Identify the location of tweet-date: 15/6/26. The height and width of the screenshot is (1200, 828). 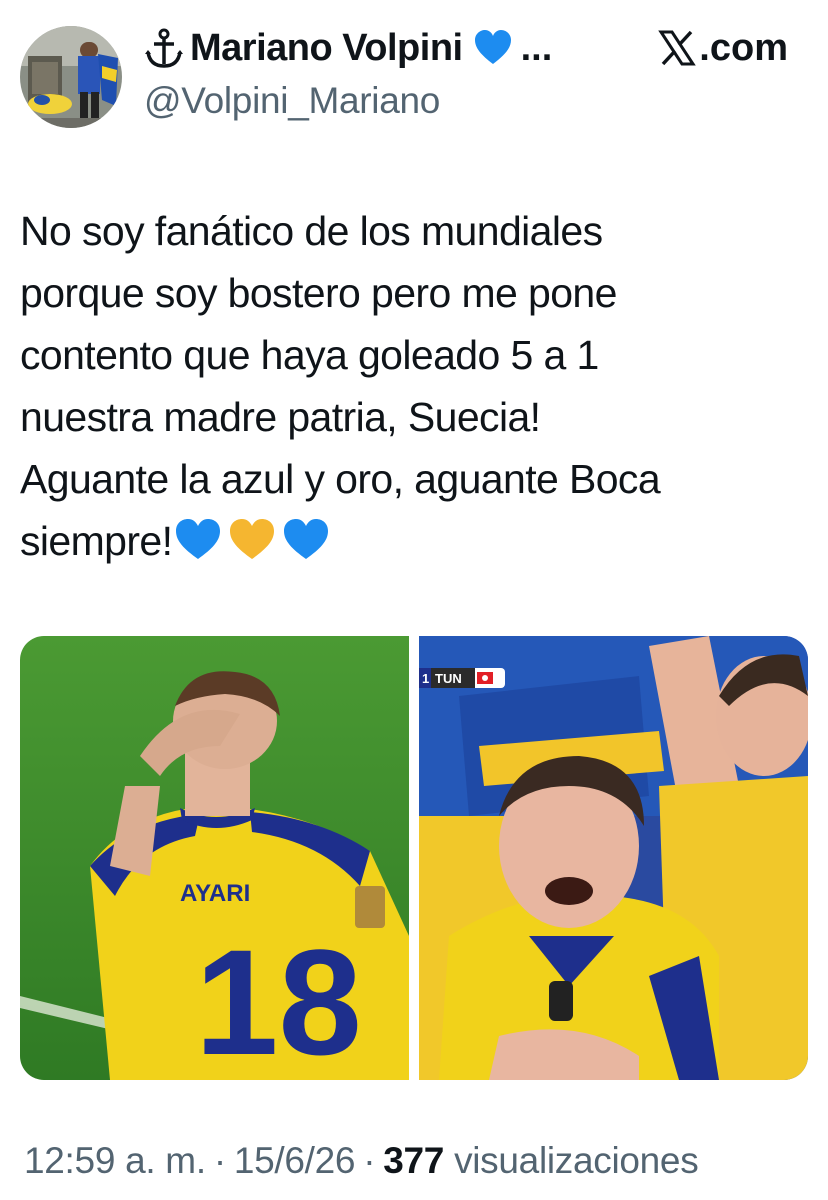
(295, 1160).